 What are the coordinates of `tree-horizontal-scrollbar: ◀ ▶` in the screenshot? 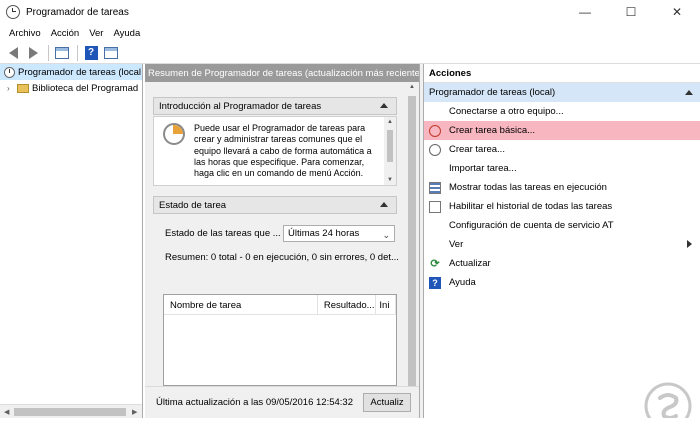 It's located at (71, 411).